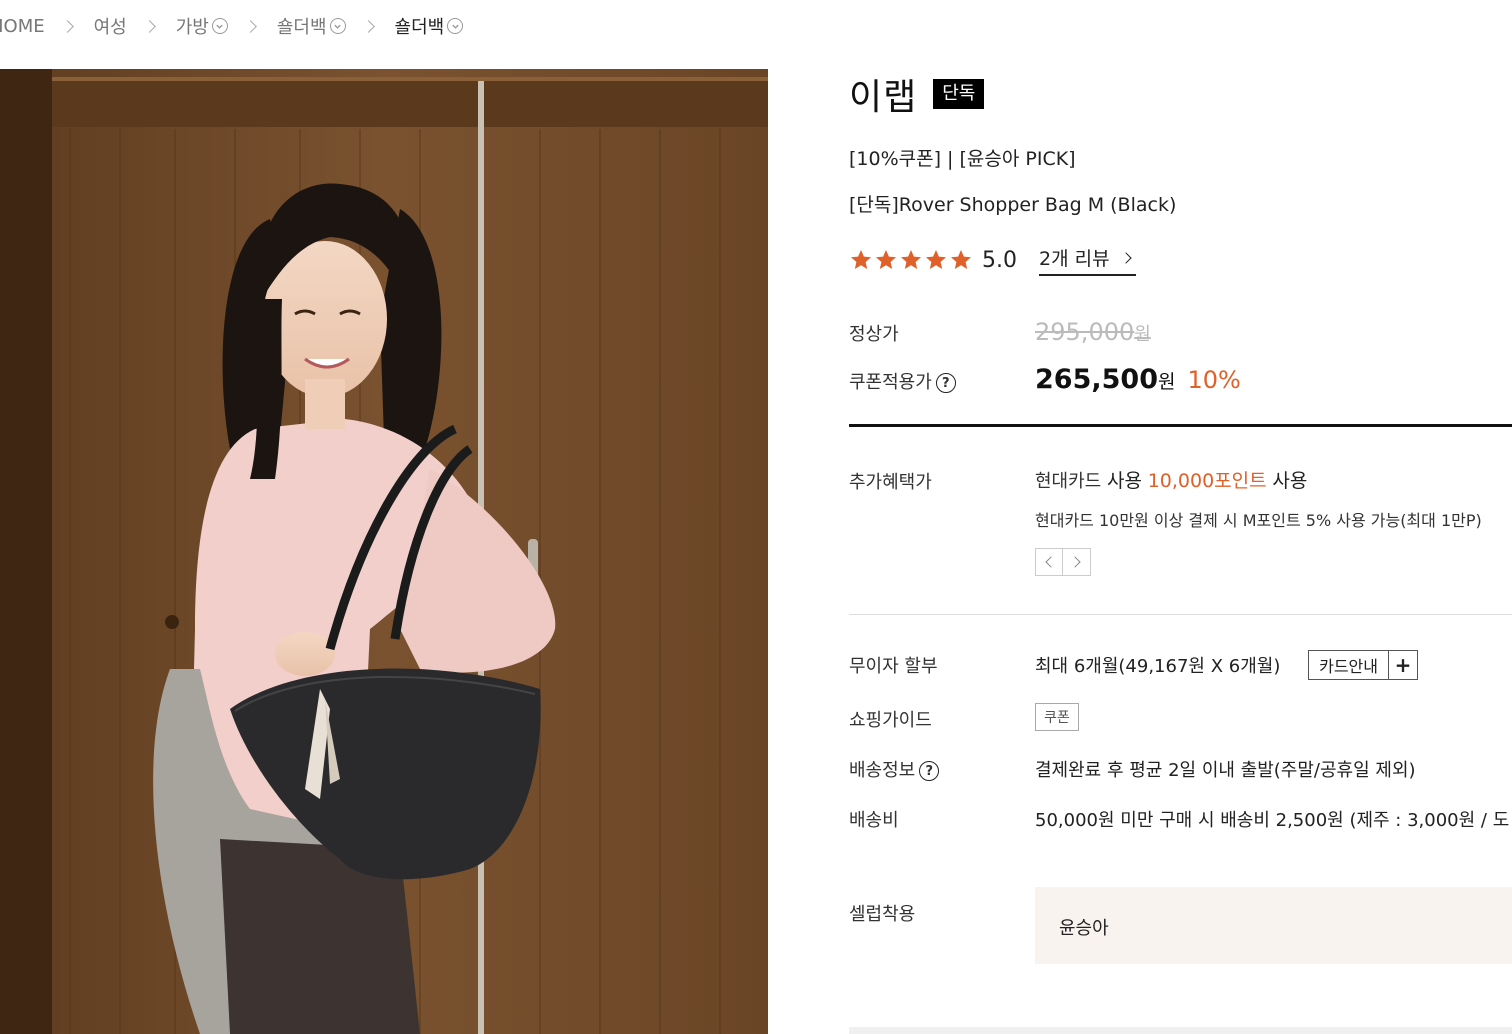 Image resolution: width=1512 pixels, height=1034 pixels. I want to click on breadcrumb-shoulder-bag: 숄더백, so click(311, 26).